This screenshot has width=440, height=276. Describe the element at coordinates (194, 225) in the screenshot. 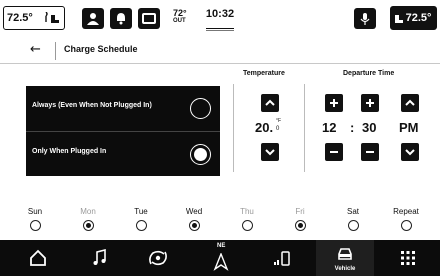

I see `day-wed-radio` at that location.